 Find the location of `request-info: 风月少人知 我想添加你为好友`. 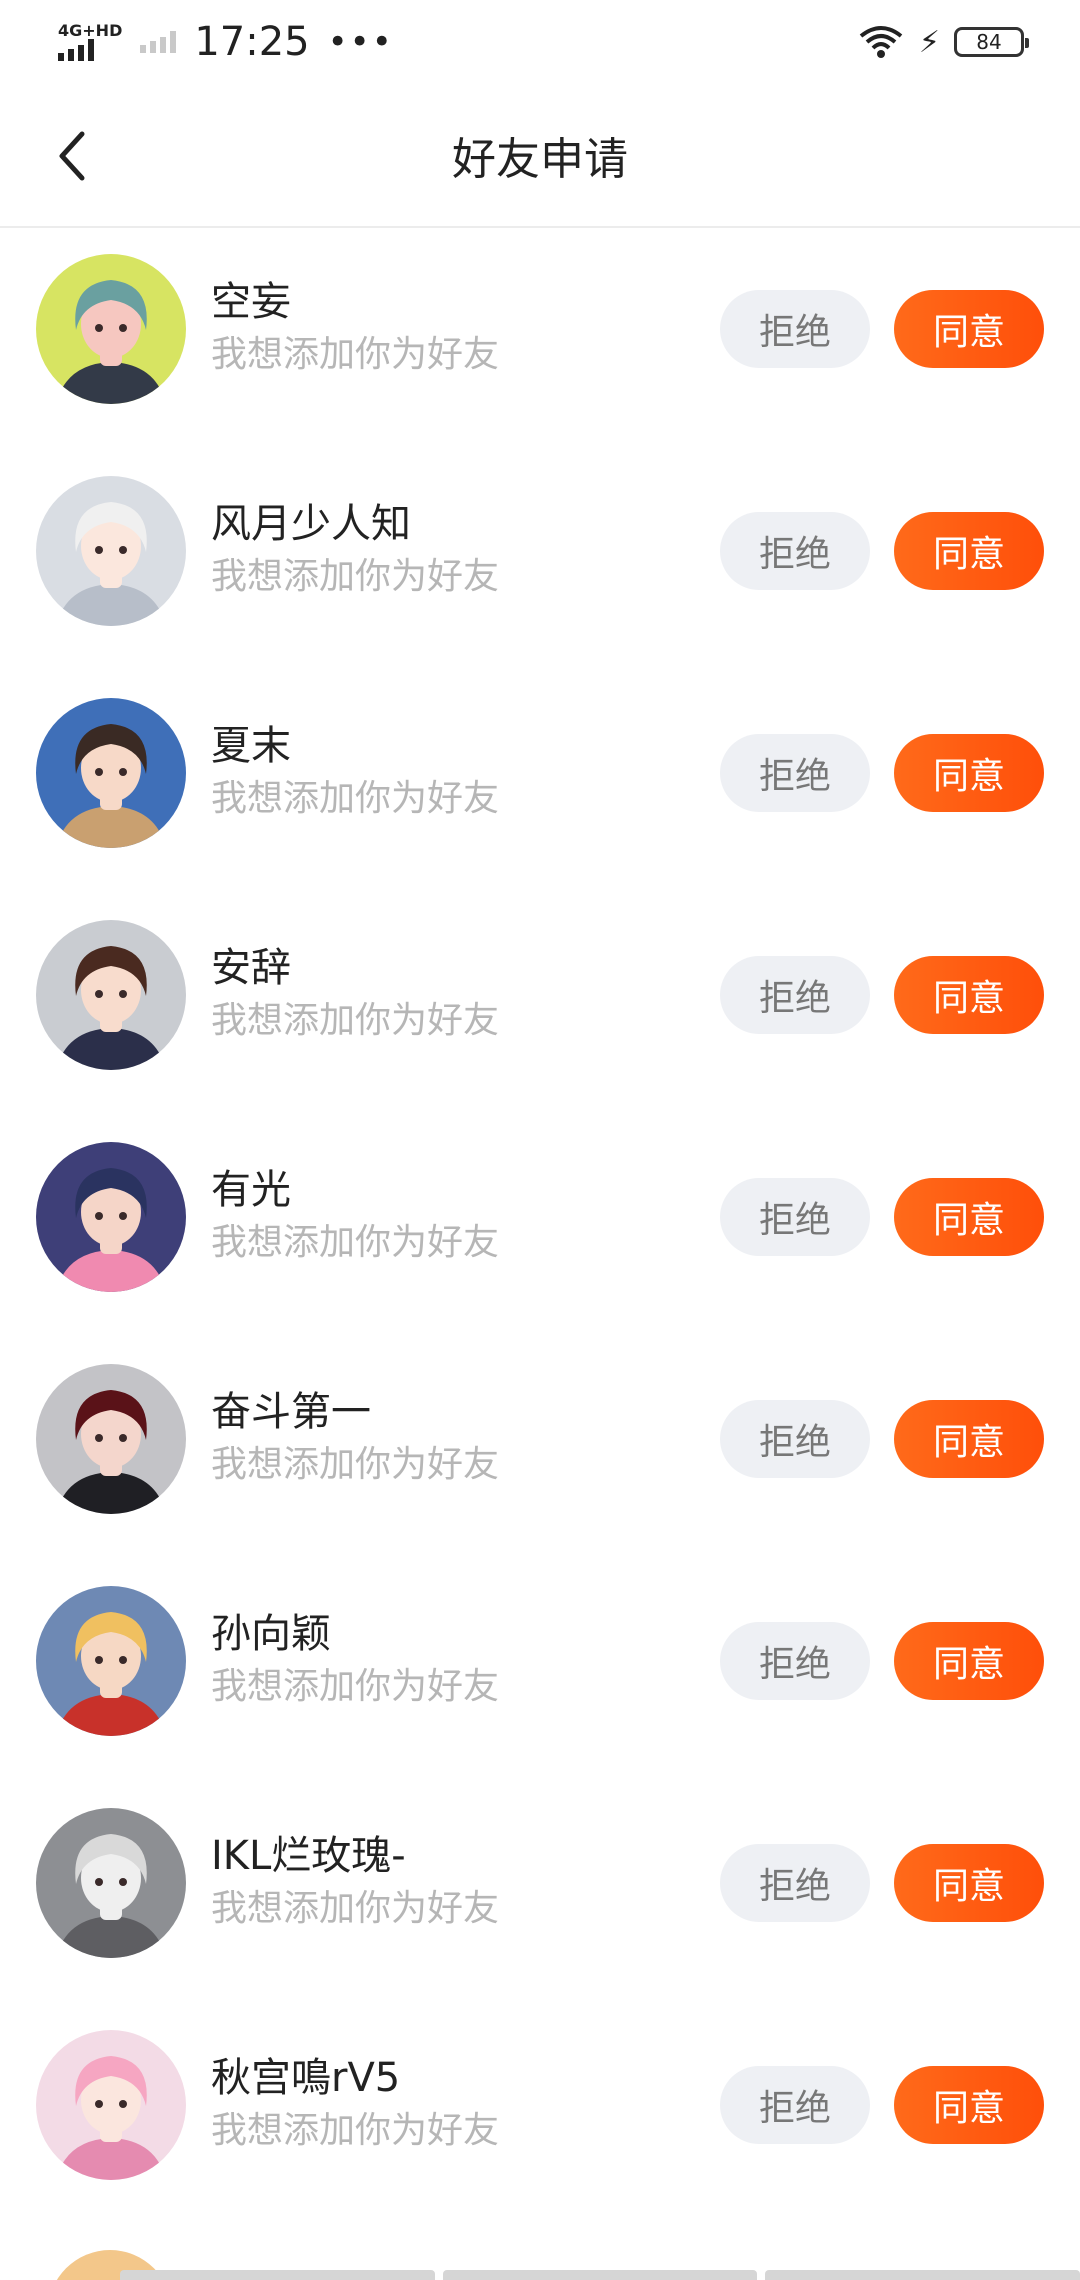

request-info: 风月少人知 我想添加你为好友 is located at coordinates (355, 550).